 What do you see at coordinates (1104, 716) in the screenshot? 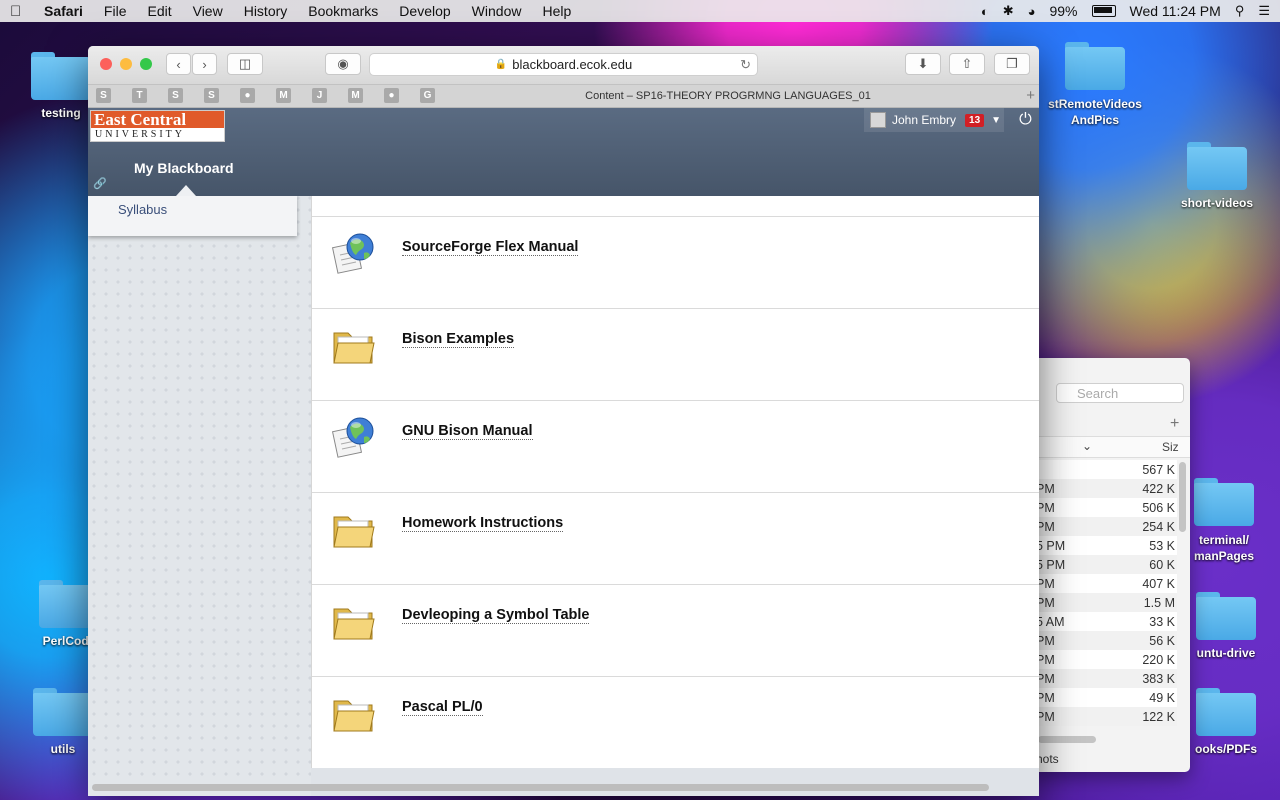
I see `finder-row: PM 122 K` at bounding box center [1104, 716].